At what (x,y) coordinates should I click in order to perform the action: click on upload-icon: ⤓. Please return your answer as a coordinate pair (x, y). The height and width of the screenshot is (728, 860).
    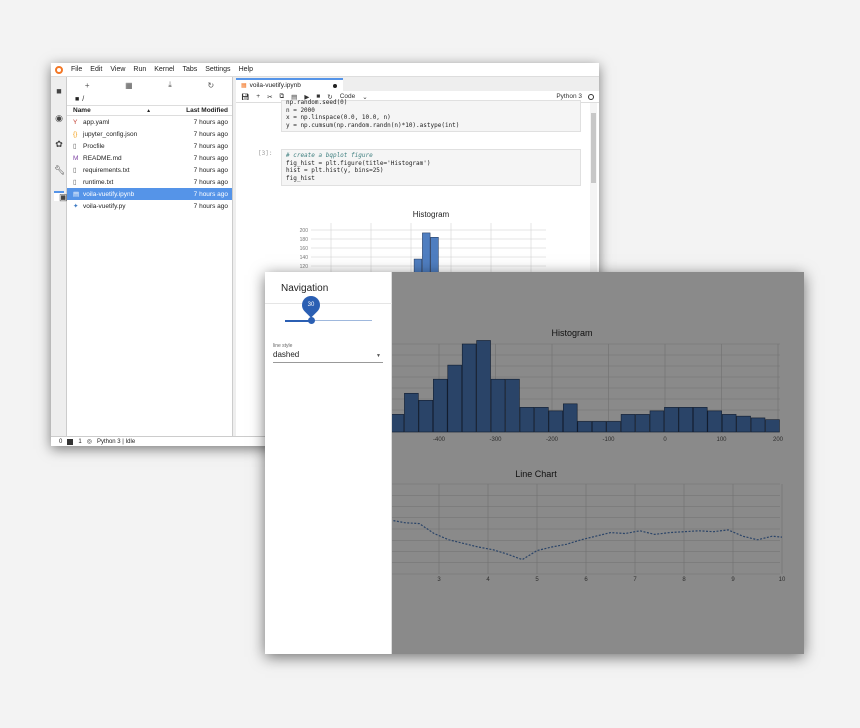
    Looking at the image, I should click on (170, 85).